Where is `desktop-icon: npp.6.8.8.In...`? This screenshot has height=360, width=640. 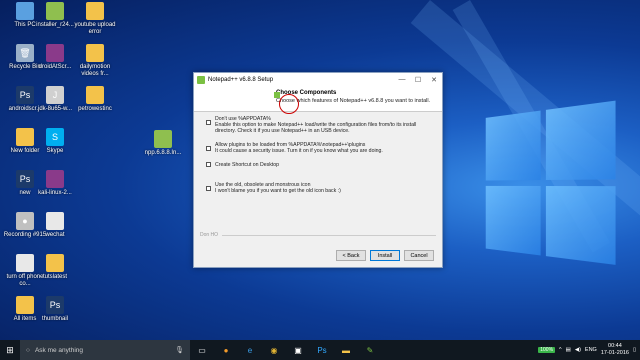
desktop-icon: npp.6.8.8.In... is located at coordinates (163, 143).